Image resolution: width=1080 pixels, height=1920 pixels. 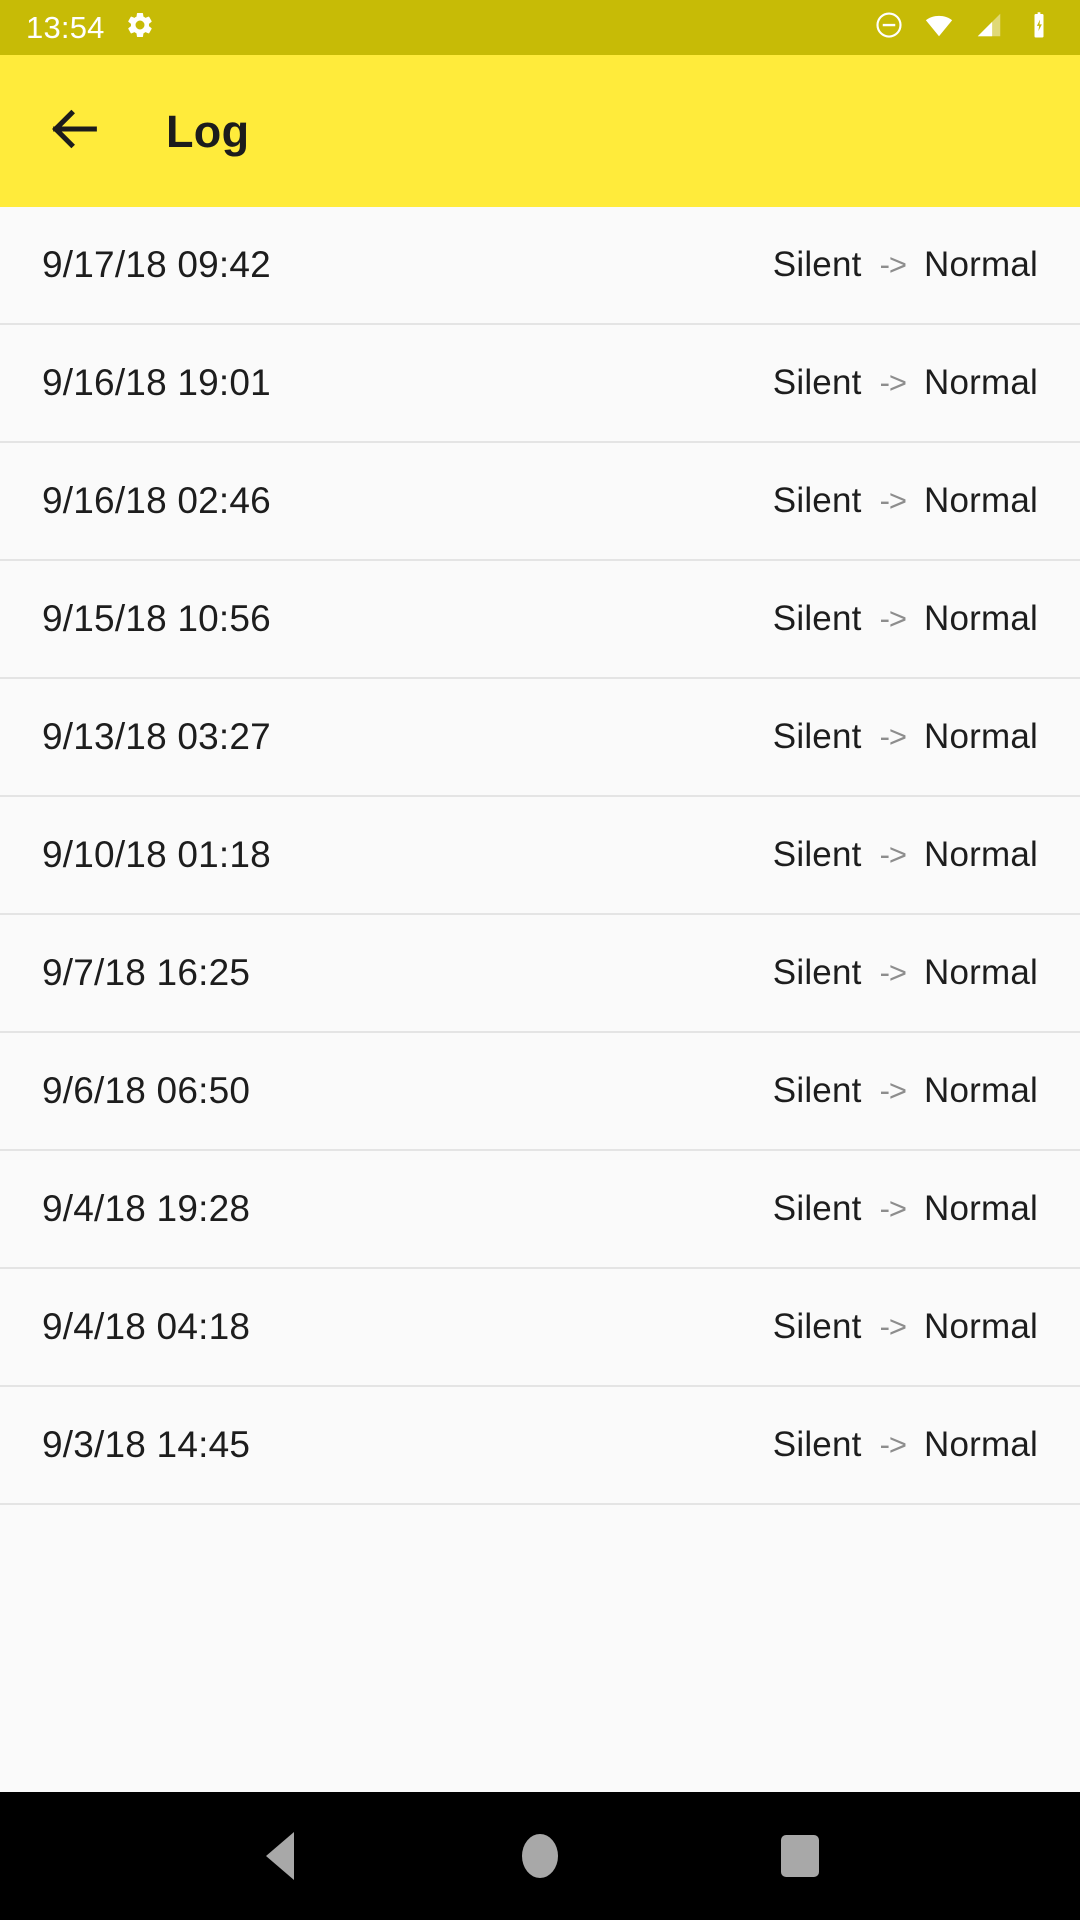 I want to click on log-row: 9/13/18 03:27 Silent -> Normal, so click(x=540, y=738).